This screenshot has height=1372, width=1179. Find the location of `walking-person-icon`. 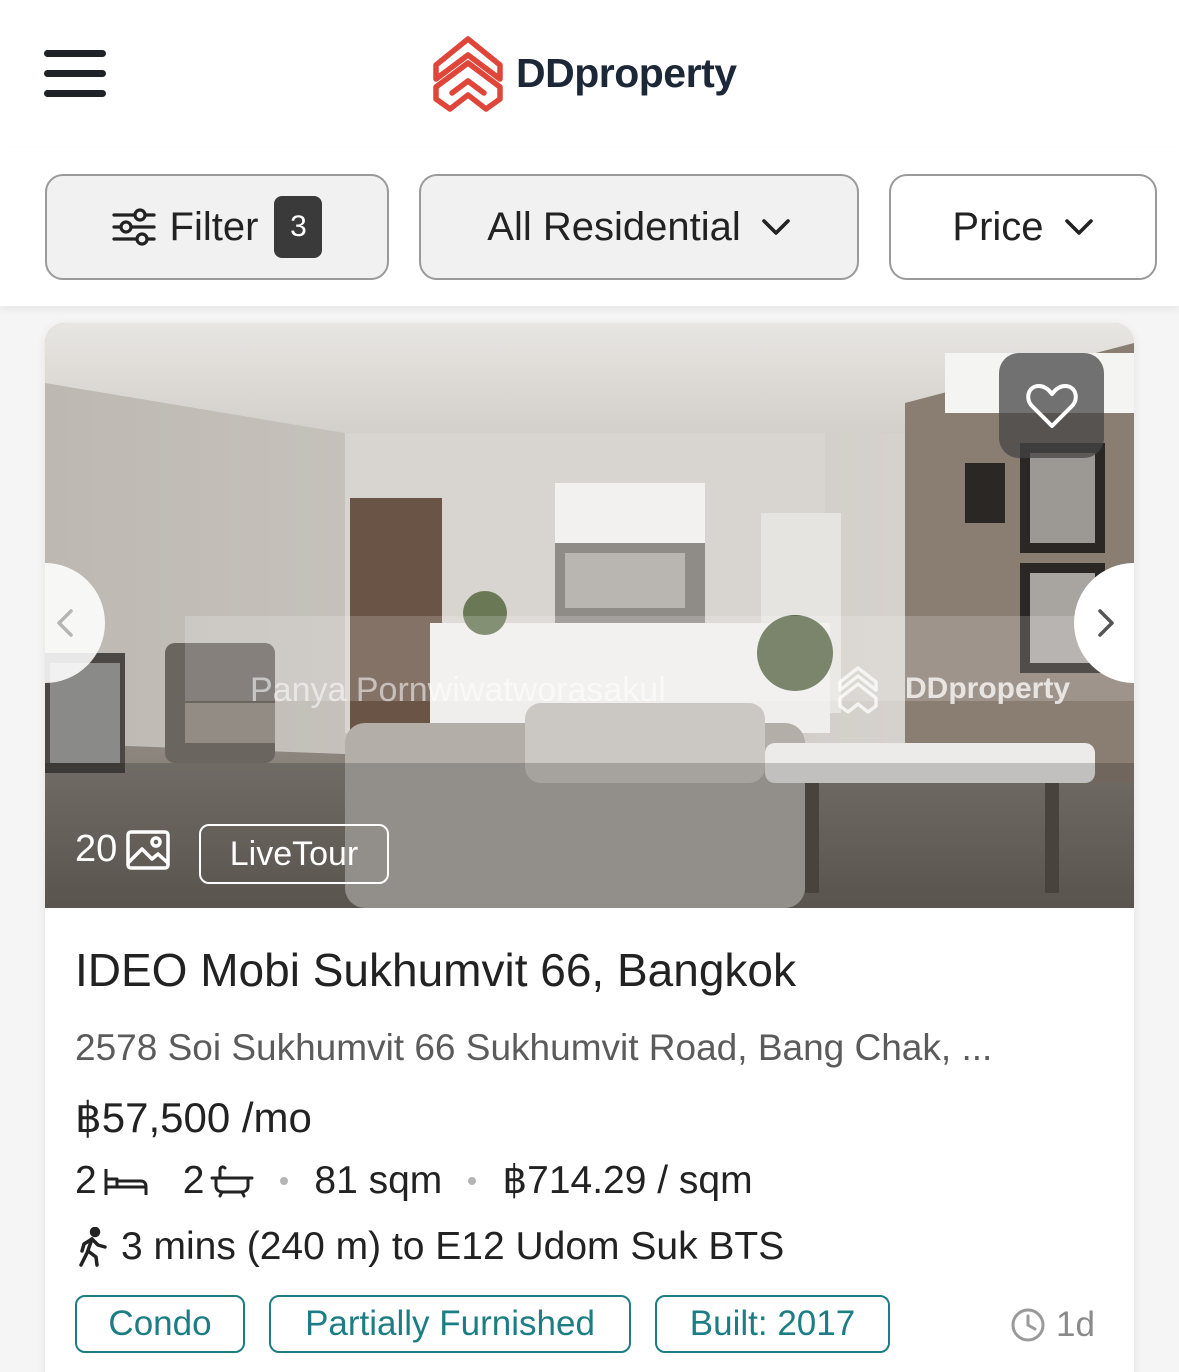

walking-person-icon is located at coordinates (93, 1247).